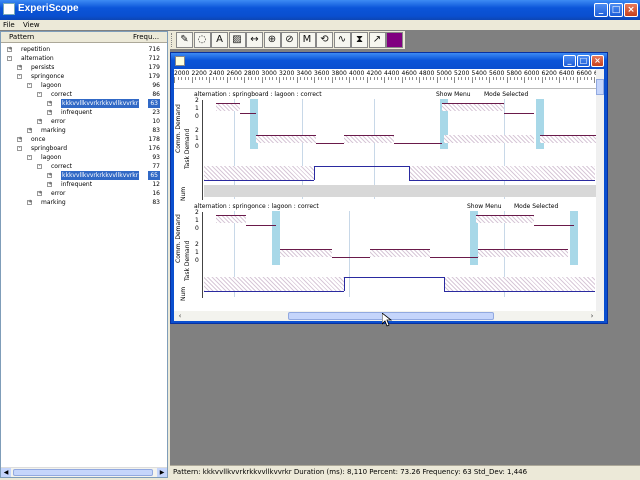 This screenshot has height=480, width=640. I want to click on child-maximize-button: □, so click(583, 61).